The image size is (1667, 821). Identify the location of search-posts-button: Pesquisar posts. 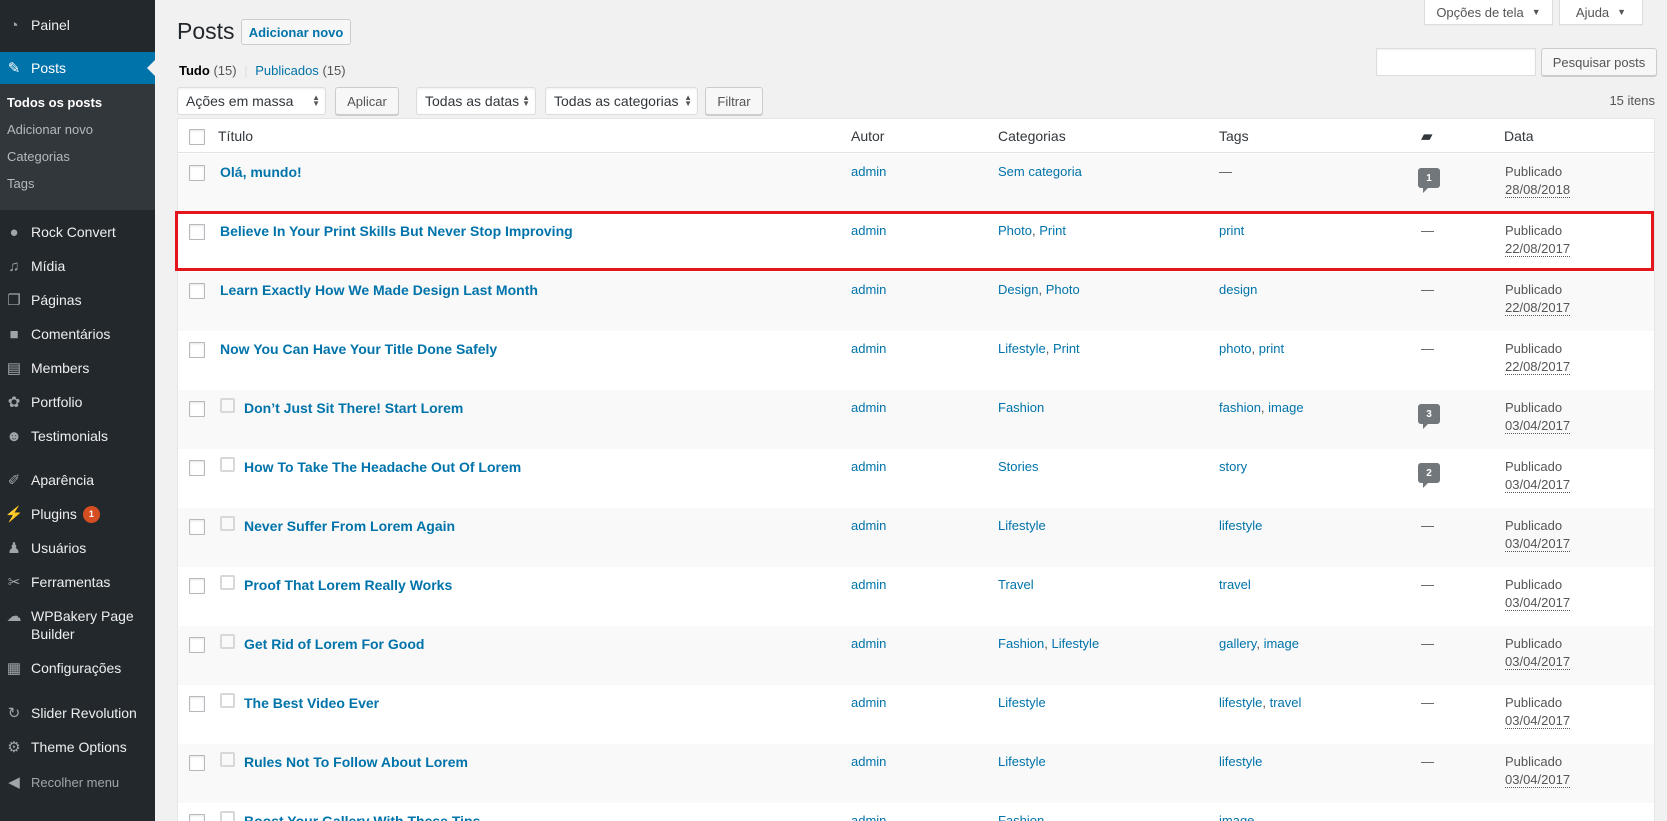
(1599, 62).